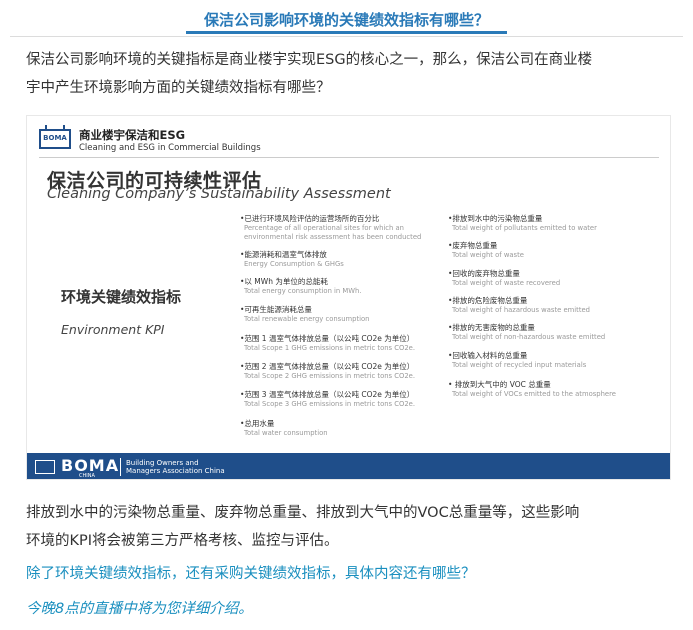  I want to click on kpi-item-en: Energy Consumption & GHGs, so click(294, 264).